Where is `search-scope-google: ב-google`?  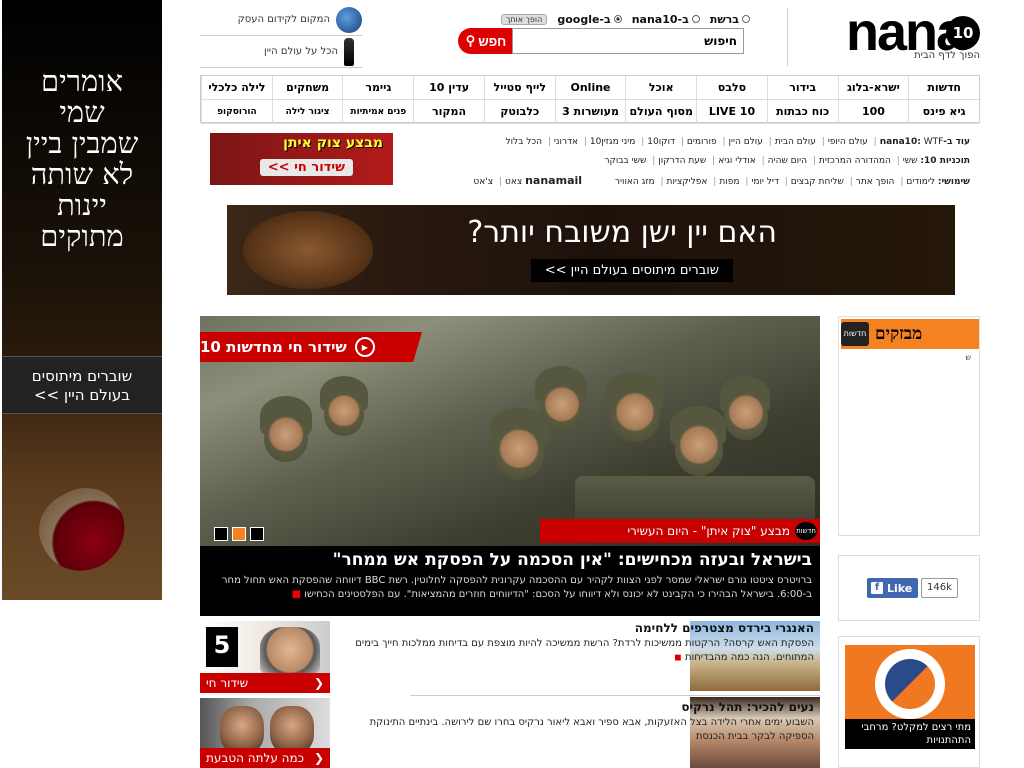 search-scope-google: ב-google is located at coordinates (589, 19).